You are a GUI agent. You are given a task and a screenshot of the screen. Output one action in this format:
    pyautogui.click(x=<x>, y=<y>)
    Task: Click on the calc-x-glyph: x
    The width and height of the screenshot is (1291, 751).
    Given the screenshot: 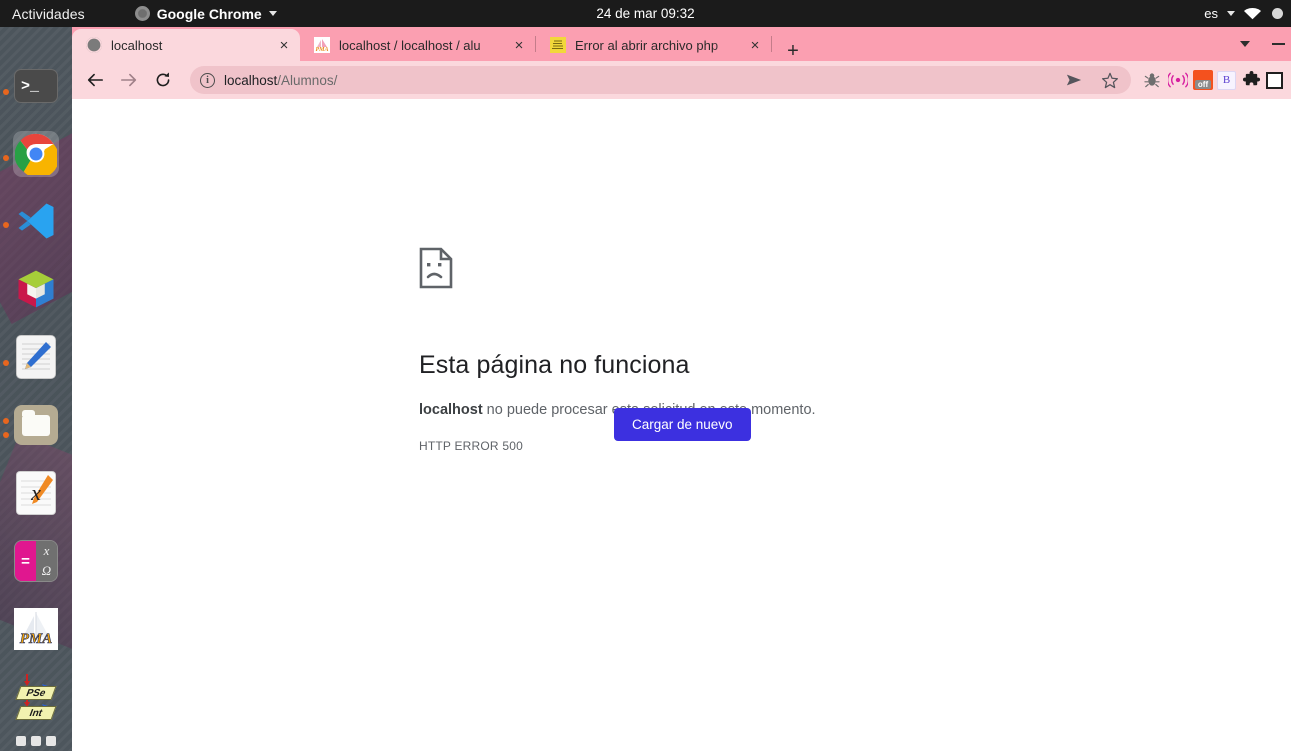 What is the action you would take?
    pyautogui.click(x=46, y=551)
    